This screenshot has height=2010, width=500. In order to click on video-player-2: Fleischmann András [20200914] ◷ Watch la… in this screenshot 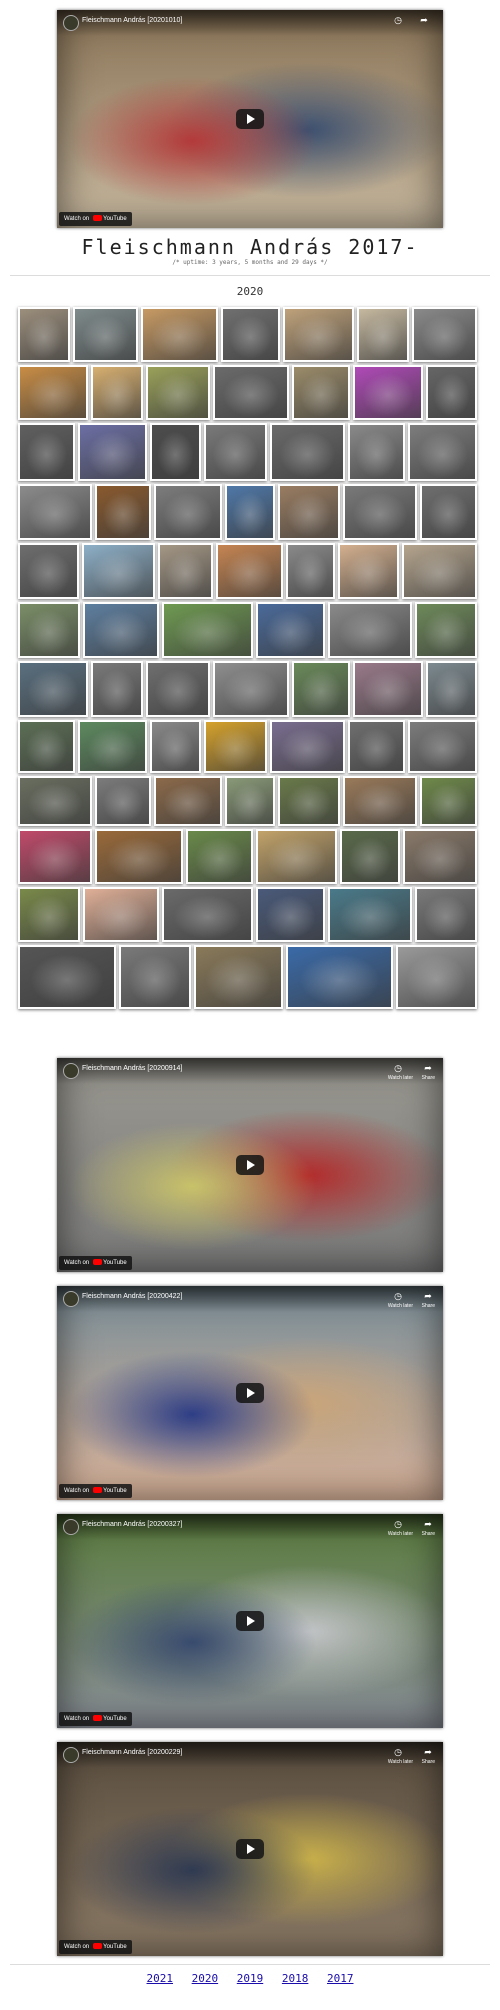, I will do `click(250, 1165)`.